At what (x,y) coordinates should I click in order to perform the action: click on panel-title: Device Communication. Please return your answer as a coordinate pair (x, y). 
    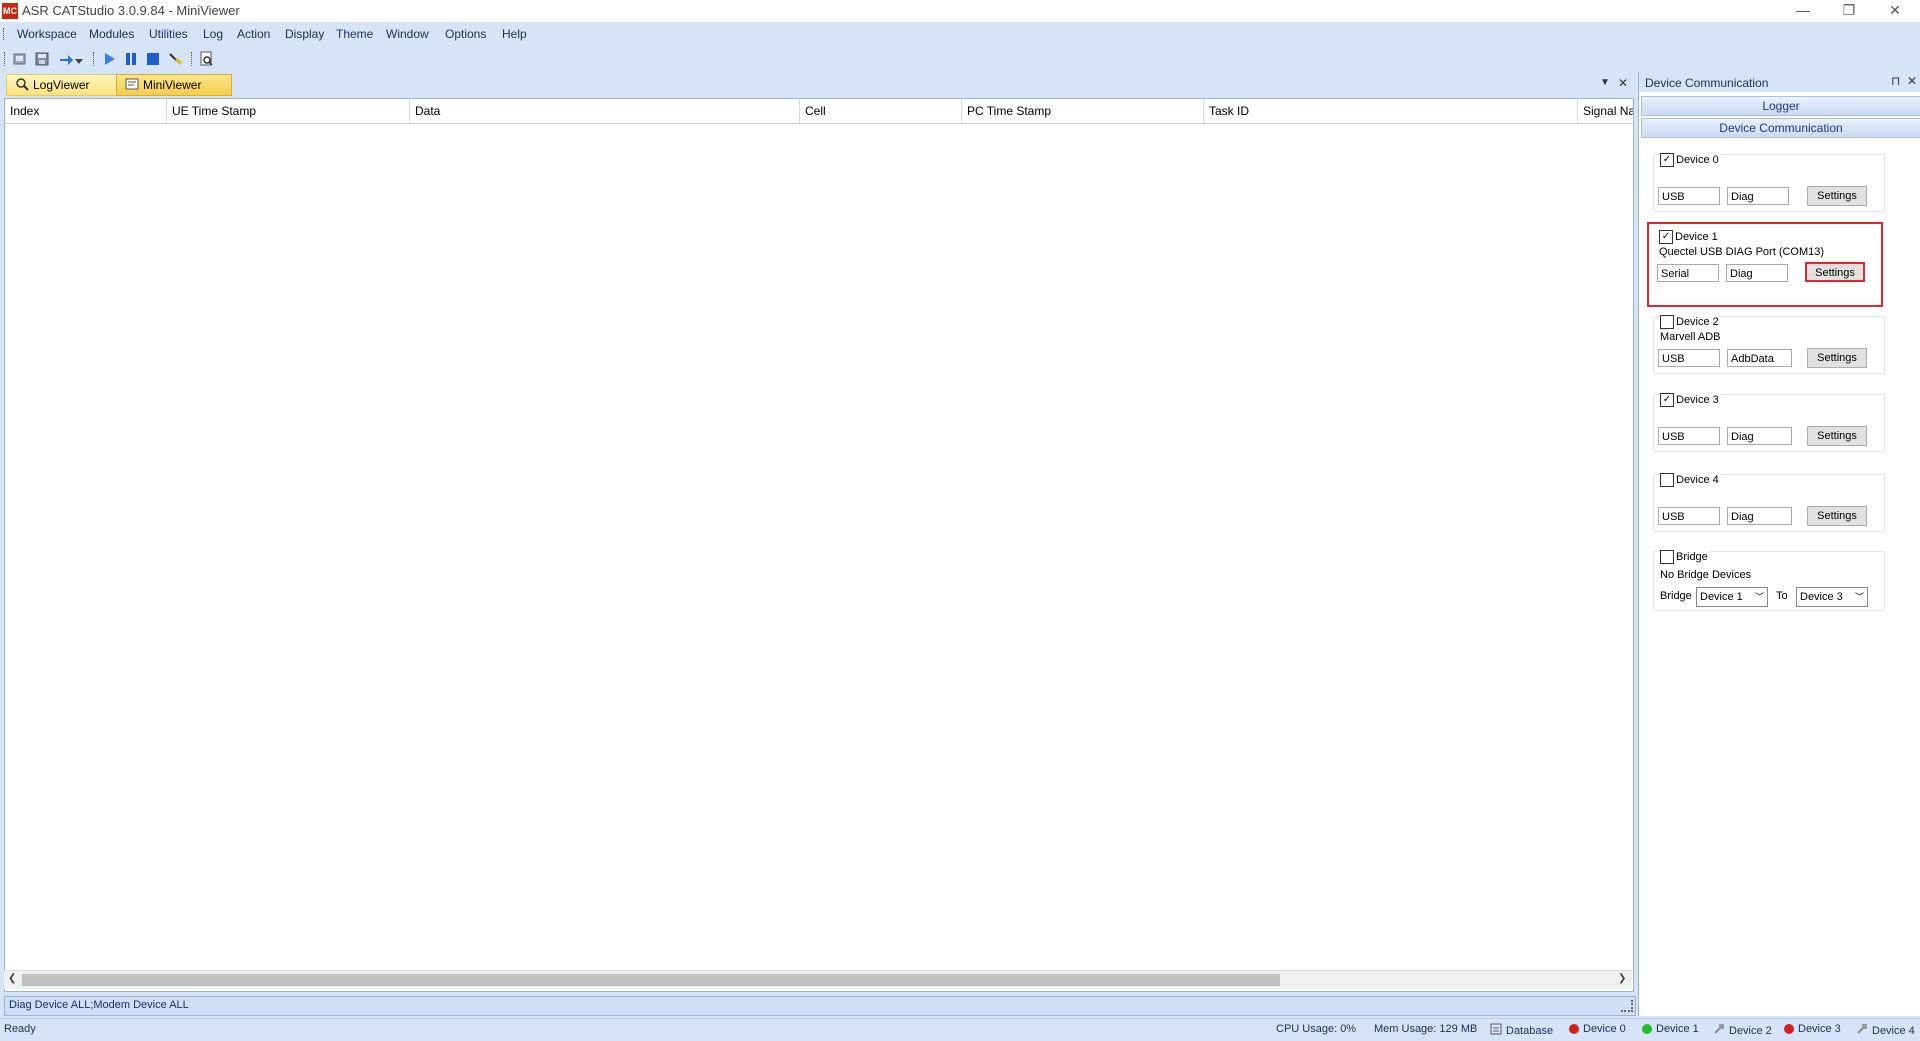
    Looking at the image, I should click on (1707, 83).